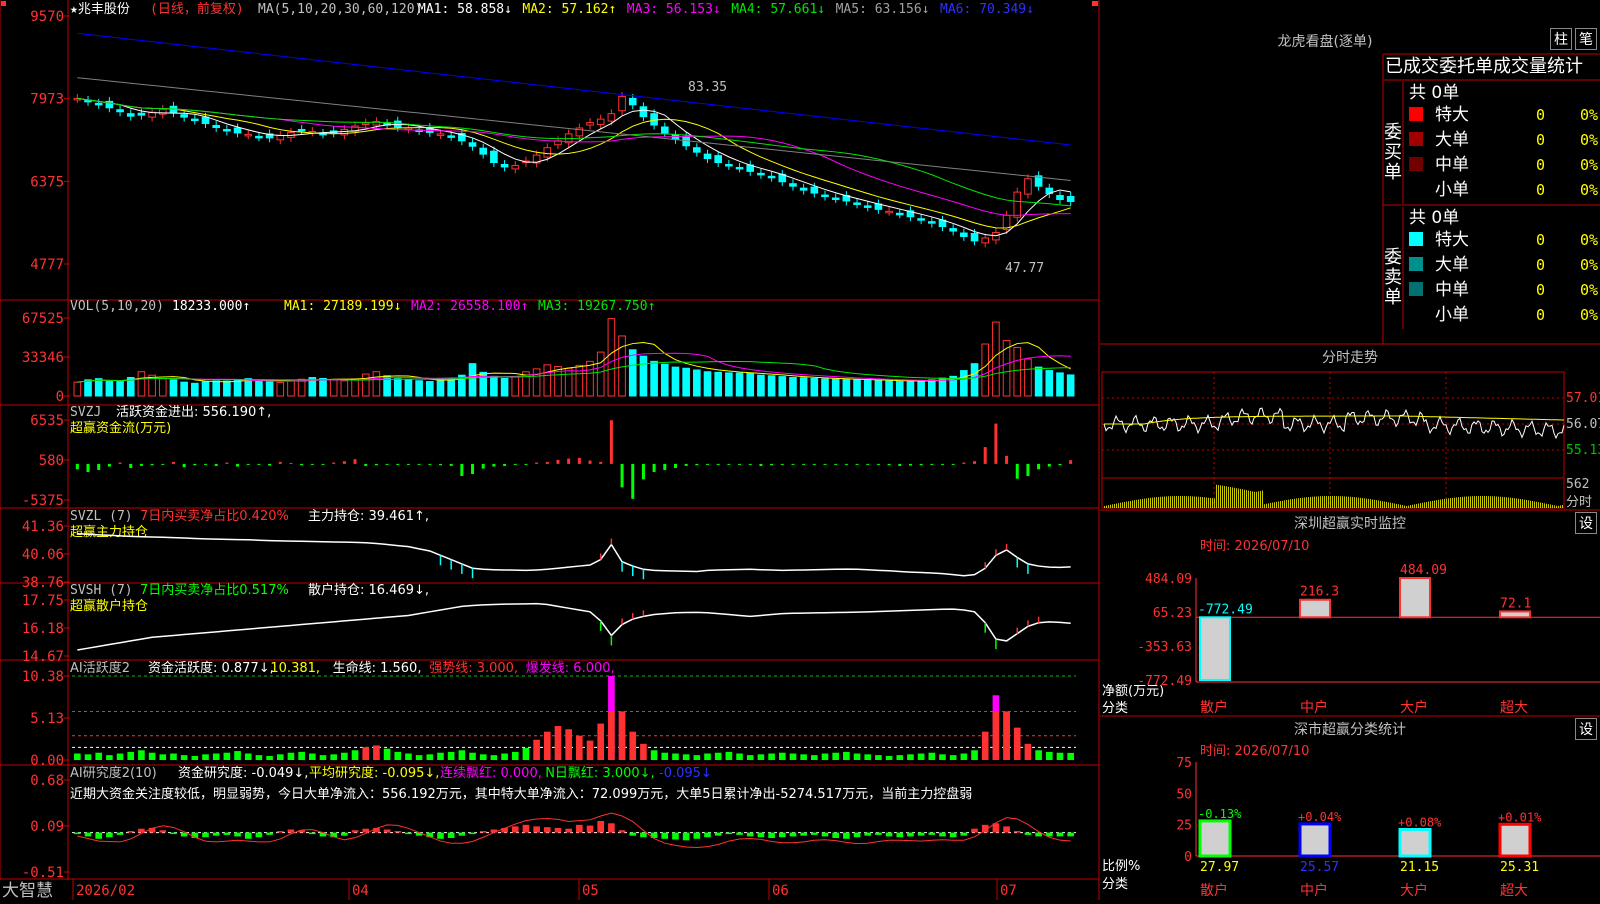 This screenshot has height=904, width=1600. Describe the element at coordinates (1393, 257) in the screenshot. I see `order-side-label: 委` at that location.